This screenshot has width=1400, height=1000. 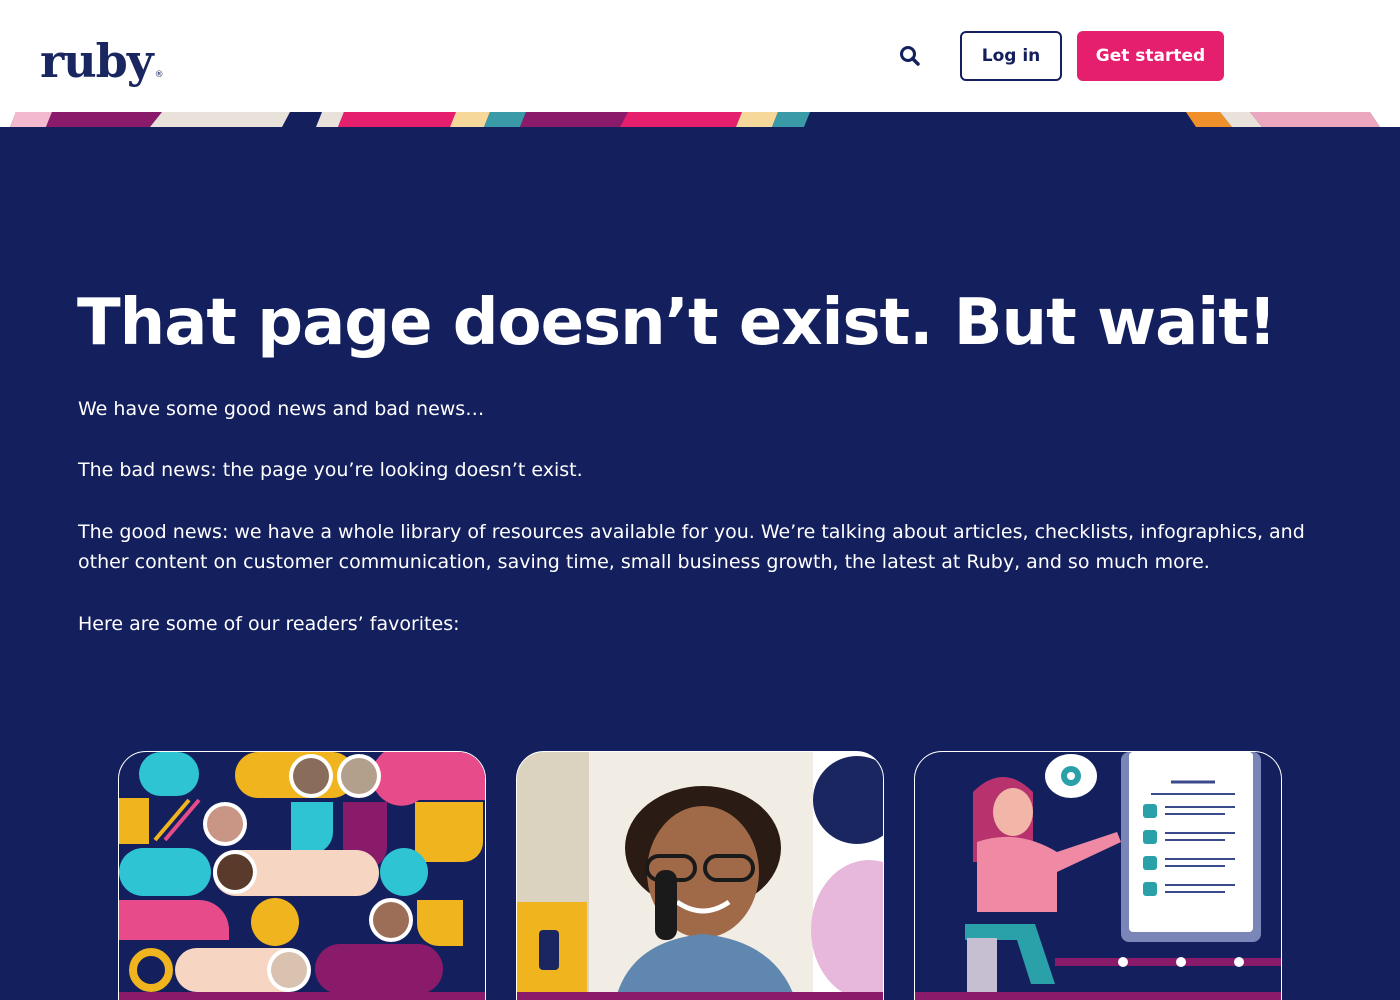 What do you see at coordinates (700, 56) in the screenshot?
I see `site-header: ruby ® Log in Get started` at bounding box center [700, 56].